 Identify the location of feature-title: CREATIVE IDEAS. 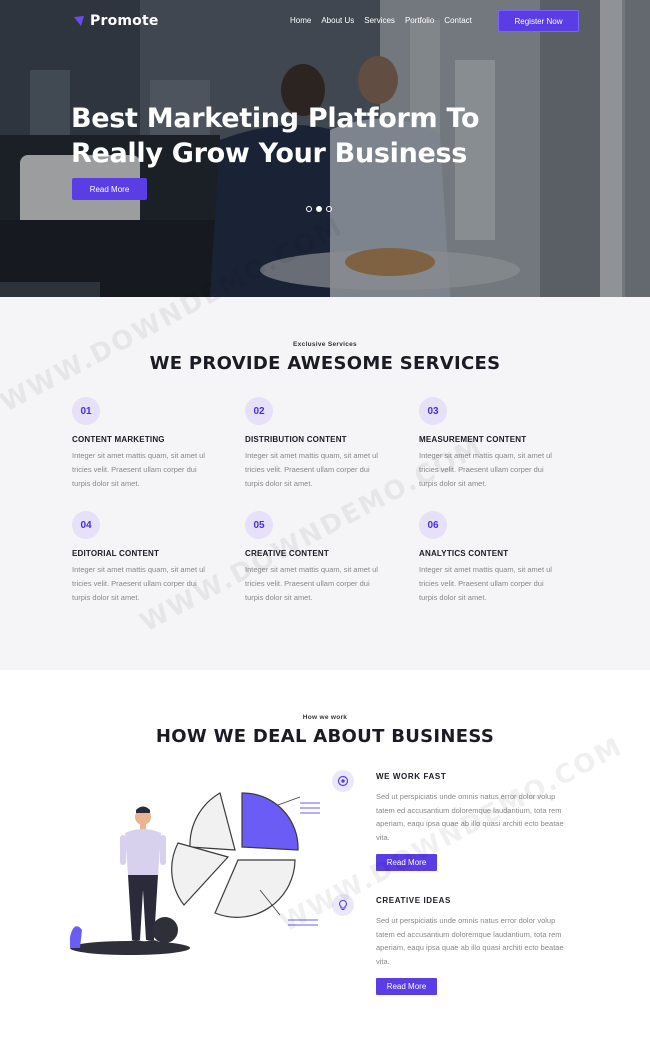
(413, 900).